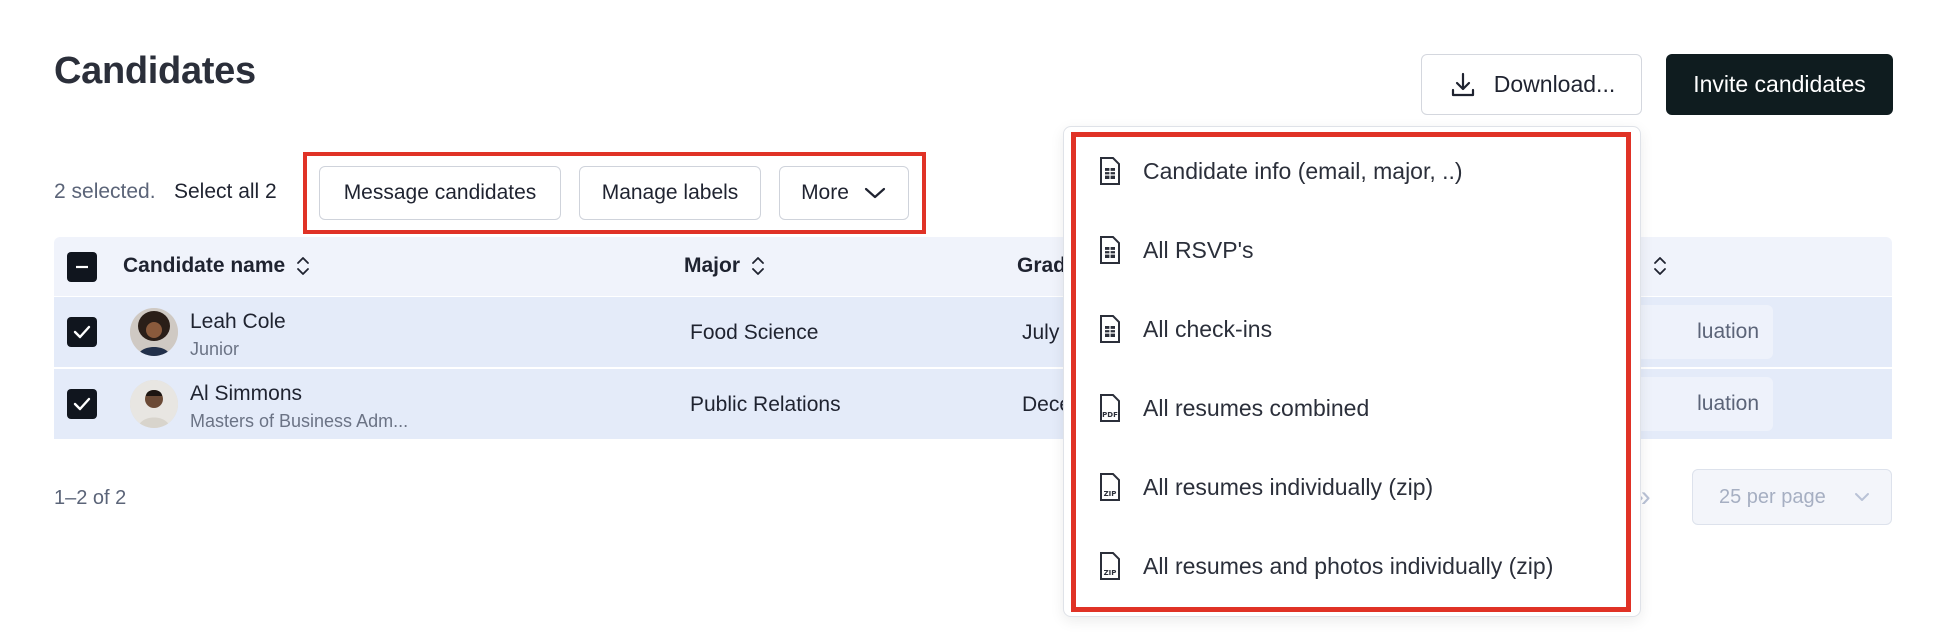  What do you see at coordinates (1110, 415) in the screenshot?
I see `svg-text: PDF` at bounding box center [1110, 415].